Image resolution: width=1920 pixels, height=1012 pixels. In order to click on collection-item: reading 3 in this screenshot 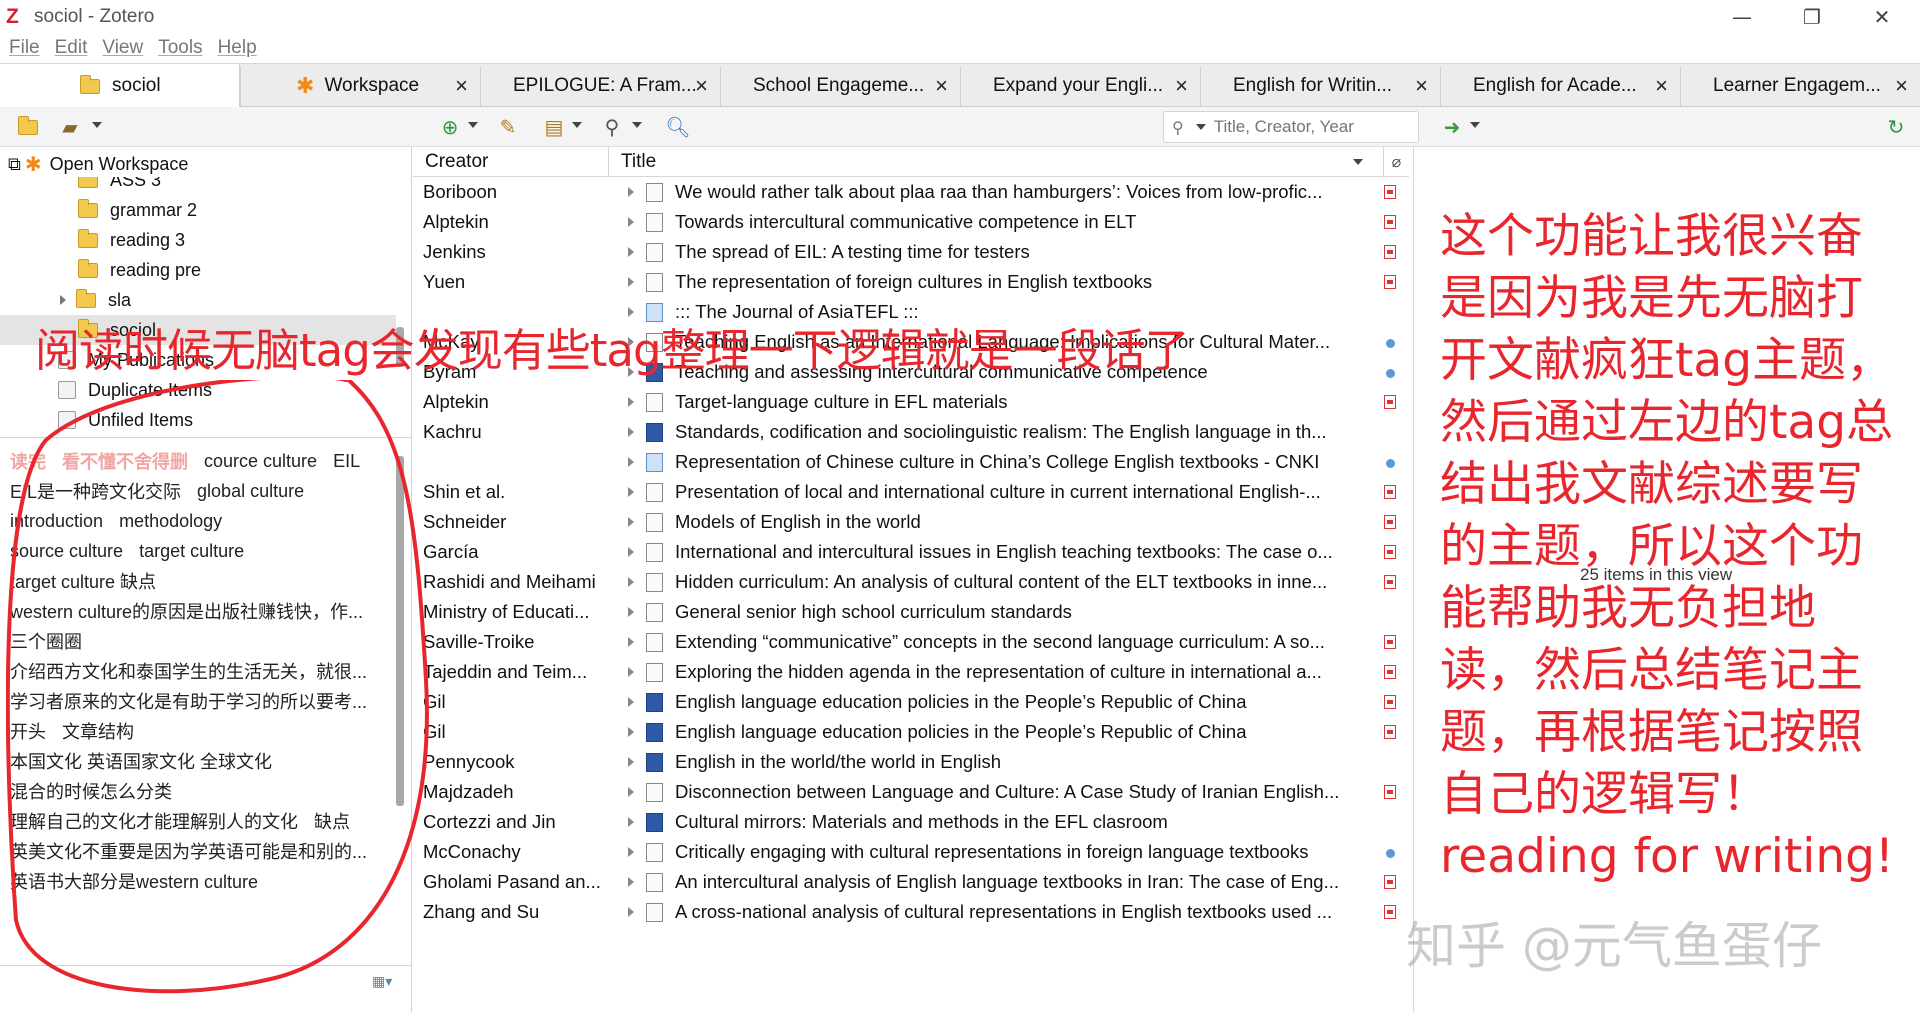, I will do `click(131, 240)`.